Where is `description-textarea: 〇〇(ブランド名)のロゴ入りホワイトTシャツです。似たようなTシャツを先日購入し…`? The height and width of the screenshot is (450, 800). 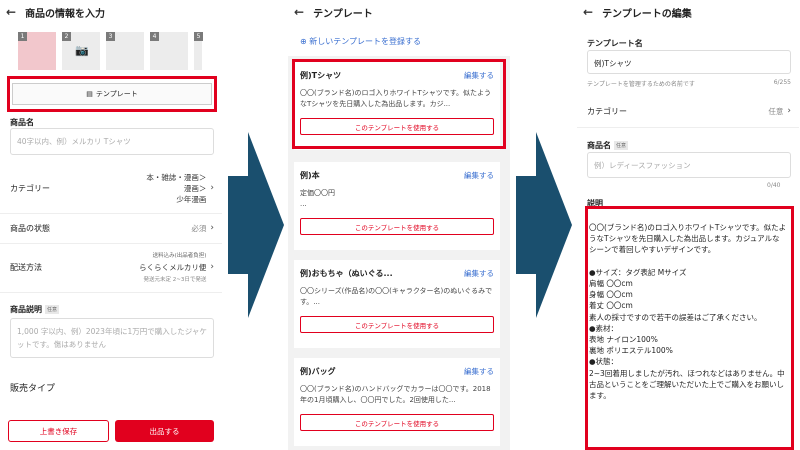
description-textarea: 〇〇(ブランド名)のロゴ入りホワイトTシャツです。似たようなTシャツを先日購入し… is located at coordinates (688, 311).